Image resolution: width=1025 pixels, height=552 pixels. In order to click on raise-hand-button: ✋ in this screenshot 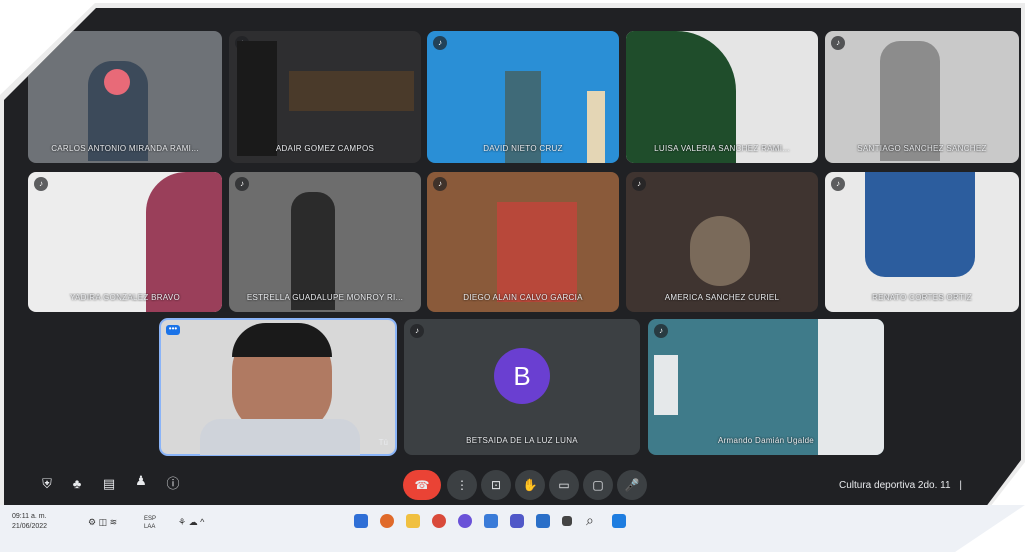, I will do `click(530, 485)`.